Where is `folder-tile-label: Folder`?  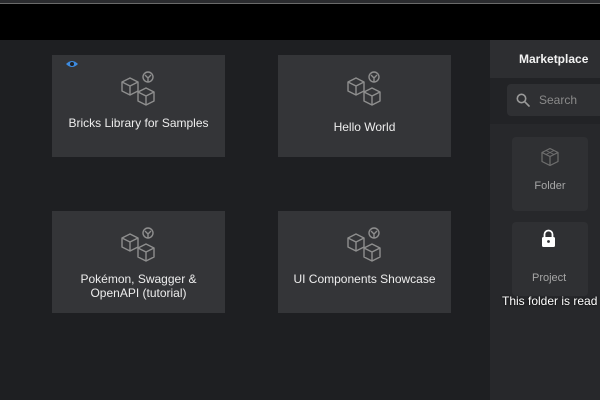 folder-tile-label: Folder is located at coordinates (550, 186).